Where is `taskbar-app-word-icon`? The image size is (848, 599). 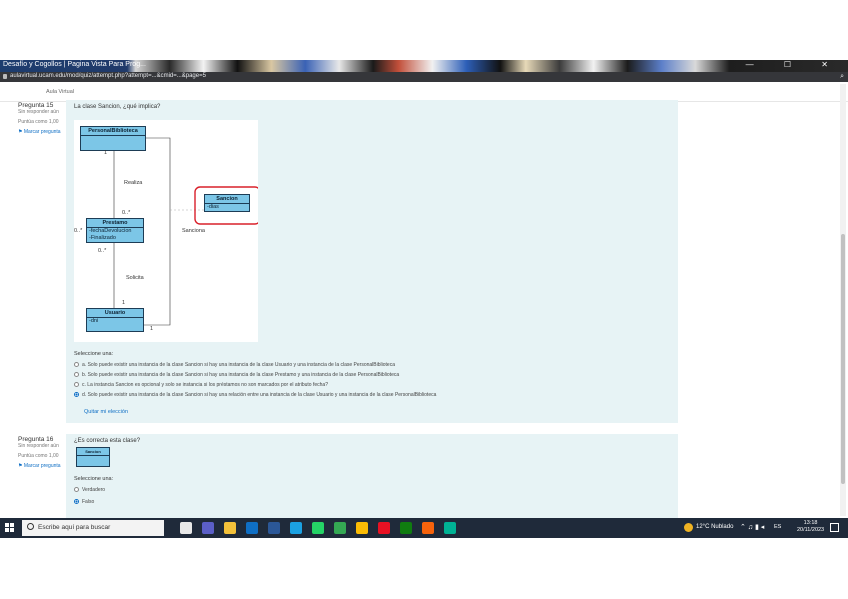 taskbar-app-word-icon is located at coordinates (274, 528).